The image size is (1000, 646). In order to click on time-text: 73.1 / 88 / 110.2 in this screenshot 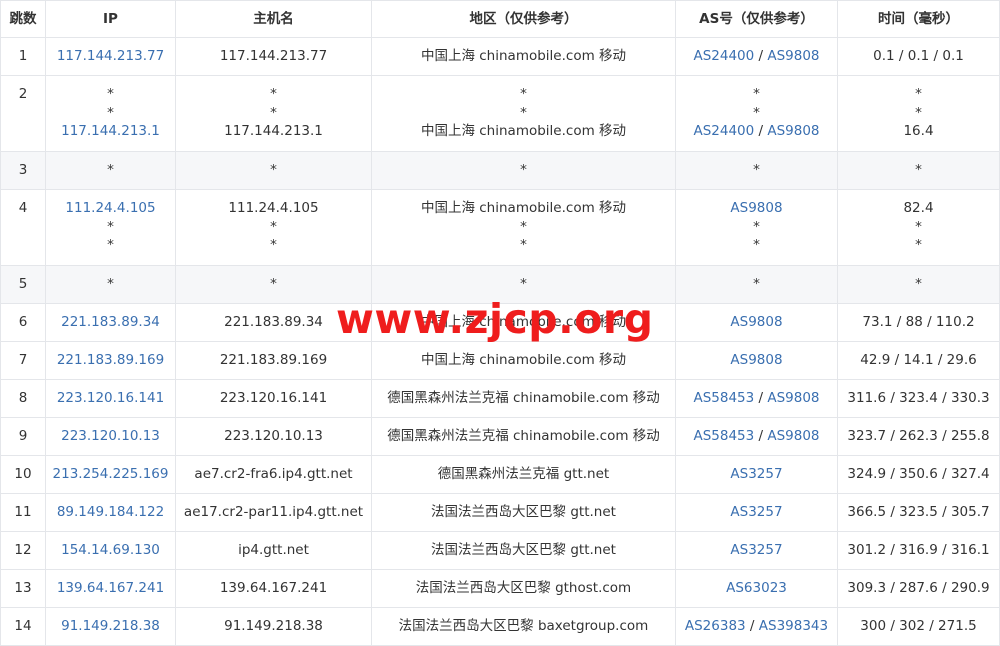, I will do `click(918, 322)`.